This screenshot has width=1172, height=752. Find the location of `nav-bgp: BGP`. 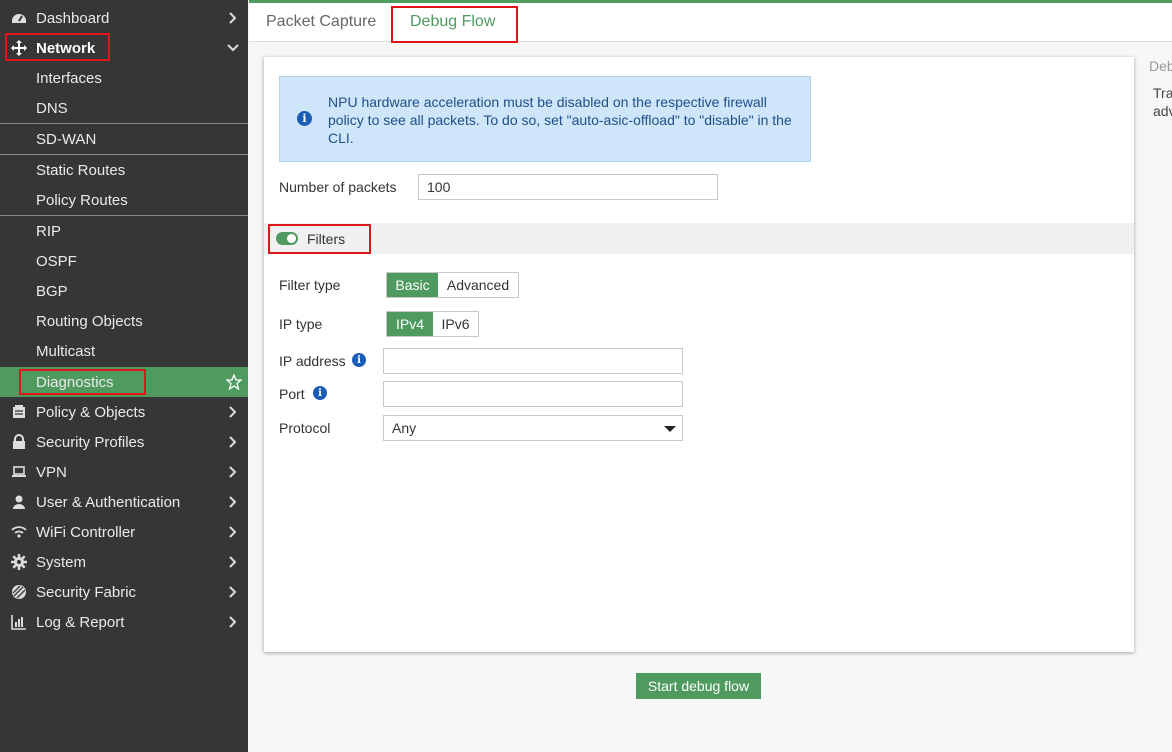

nav-bgp: BGP is located at coordinates (124, 291).